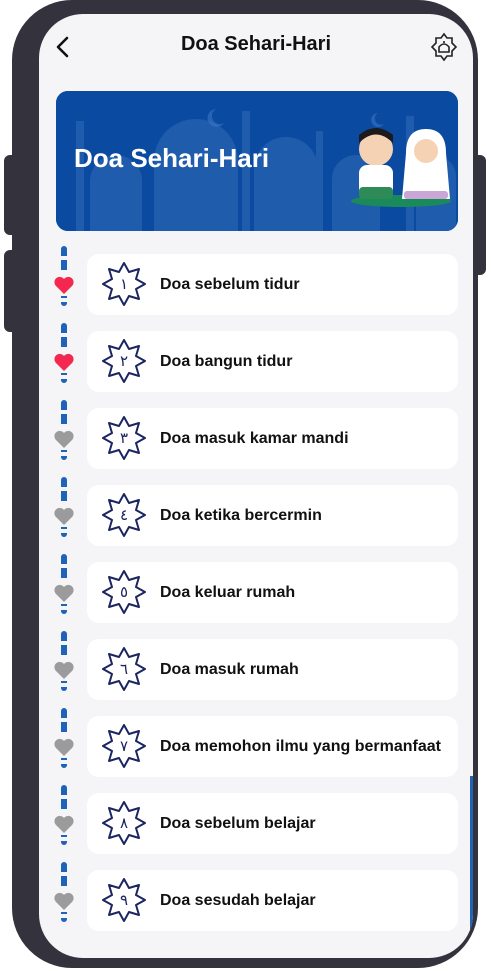 This screenshot has height=971, width=491. I want to click on prayer-title: Doa sebelum tidur, so click(230, 284).